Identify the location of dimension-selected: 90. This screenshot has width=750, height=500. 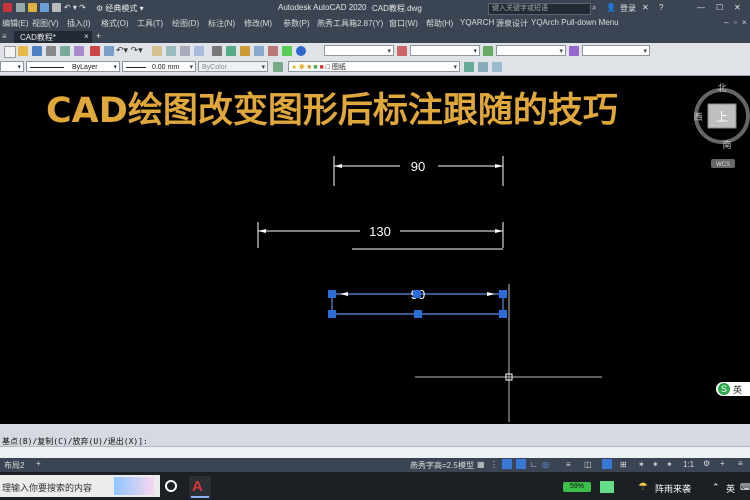
(417, 302).